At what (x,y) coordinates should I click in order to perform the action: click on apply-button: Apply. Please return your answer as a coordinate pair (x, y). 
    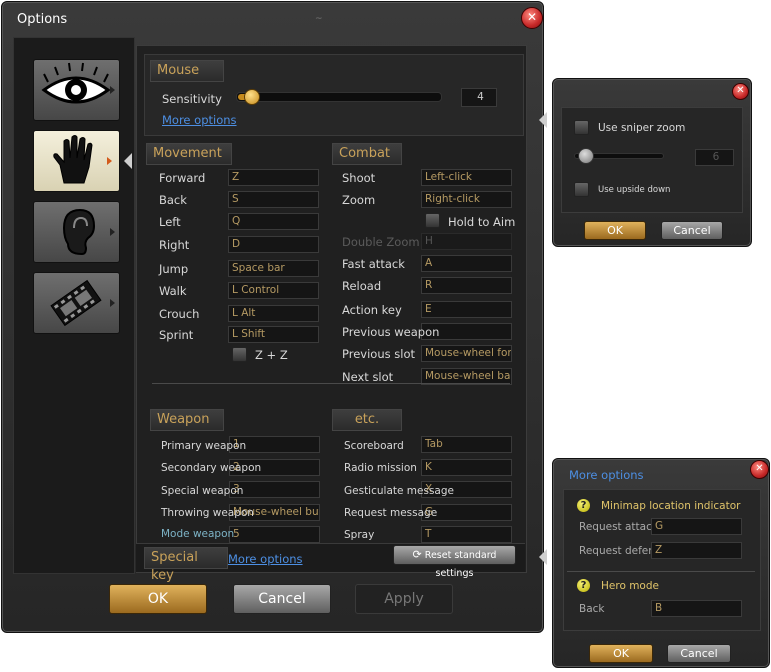
    Looking at the image, I should click on (404, 599).